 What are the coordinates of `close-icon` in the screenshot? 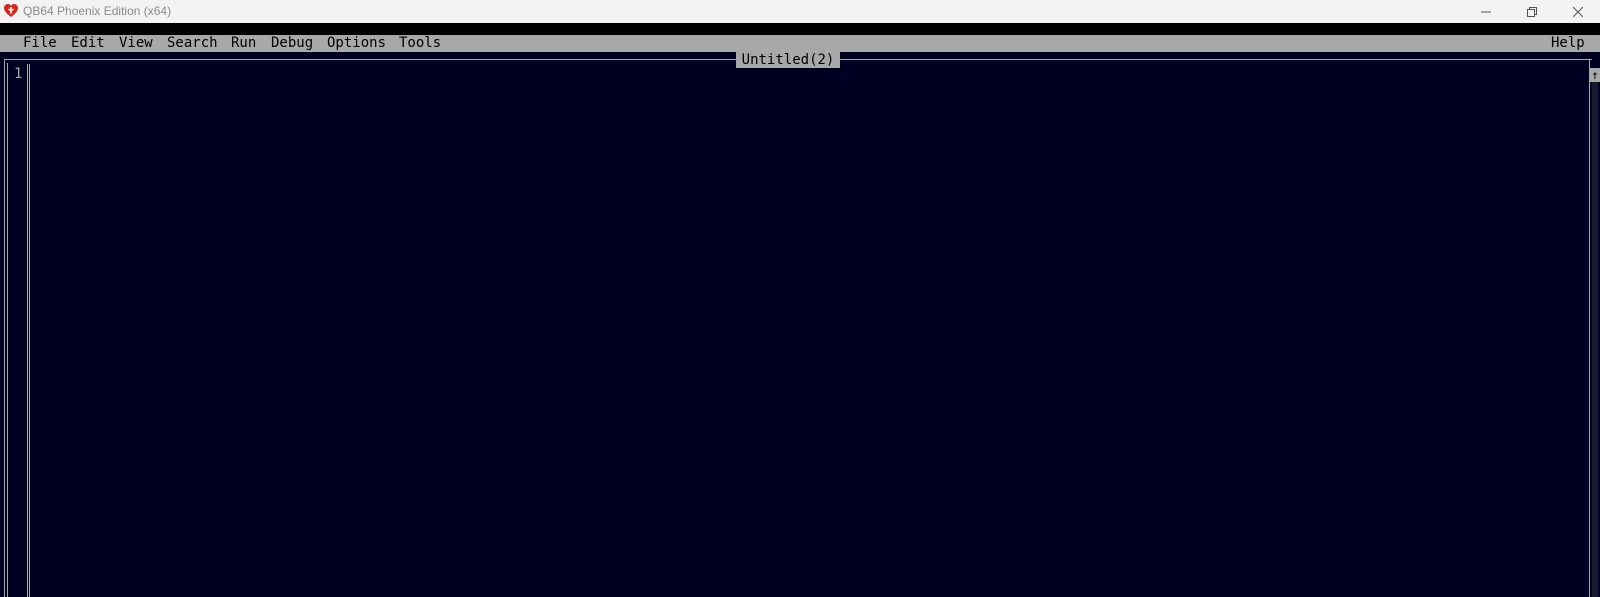 It's located at (1578, 11).